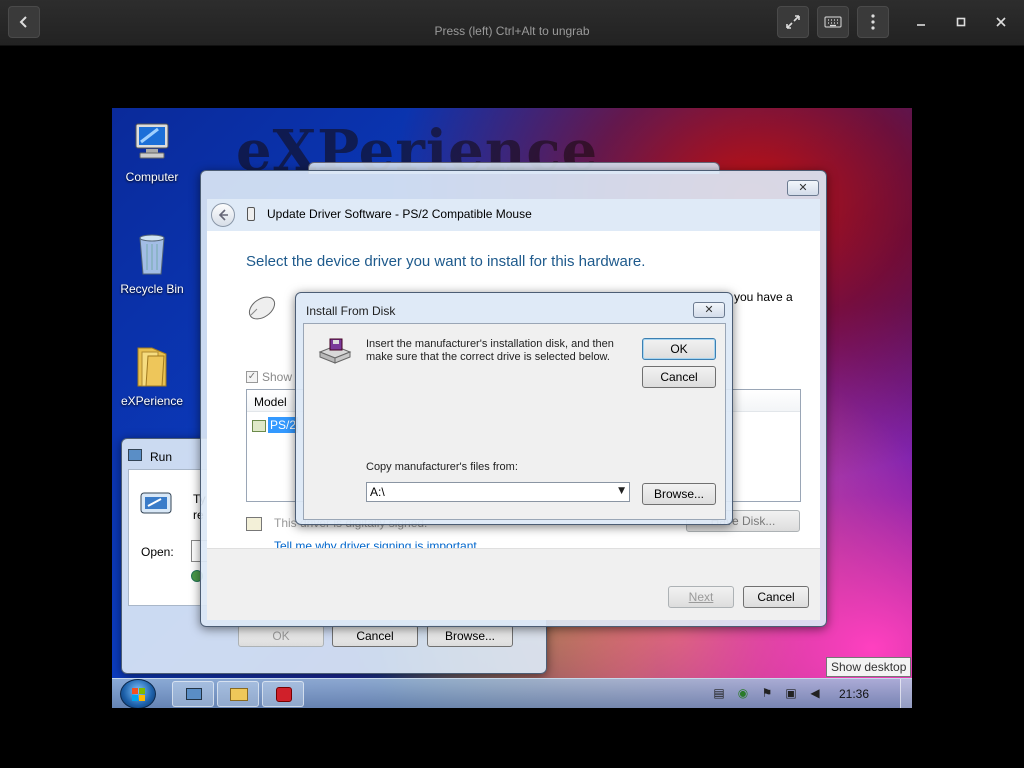 The height and width of the screenshot is (768, 1024). What do you see at coordinates (791, 693) in the screenshot?
I see `network-icon: ▣` at bounding box center [791, 693].